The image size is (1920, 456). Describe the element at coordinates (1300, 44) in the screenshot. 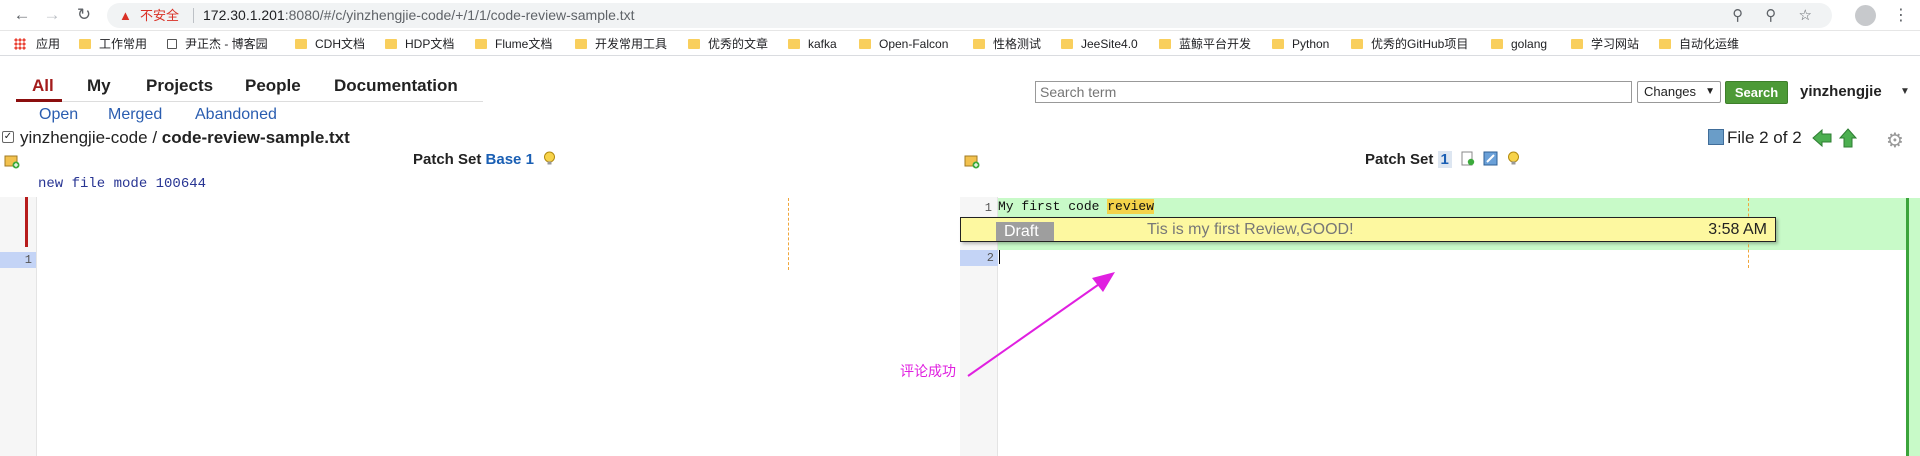

I see `bookmark-item: Python` at that location.